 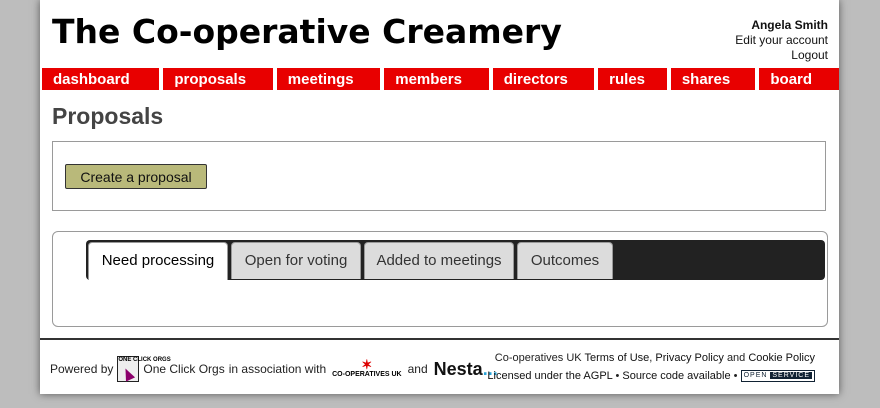 What do you see at coordinates (689, 358) in the screenshot?
I see `privacy-link: Privacy Policy` at bounding box center [689, 358].